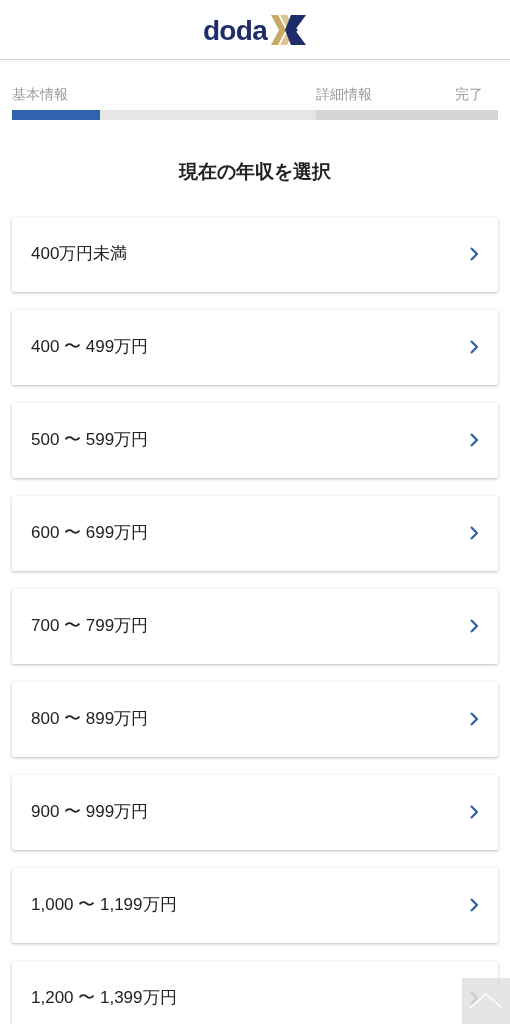 The width and height of the screenshot is (510, 1024). I want to click on salary-option: 400万円未満, so click(255, 254).